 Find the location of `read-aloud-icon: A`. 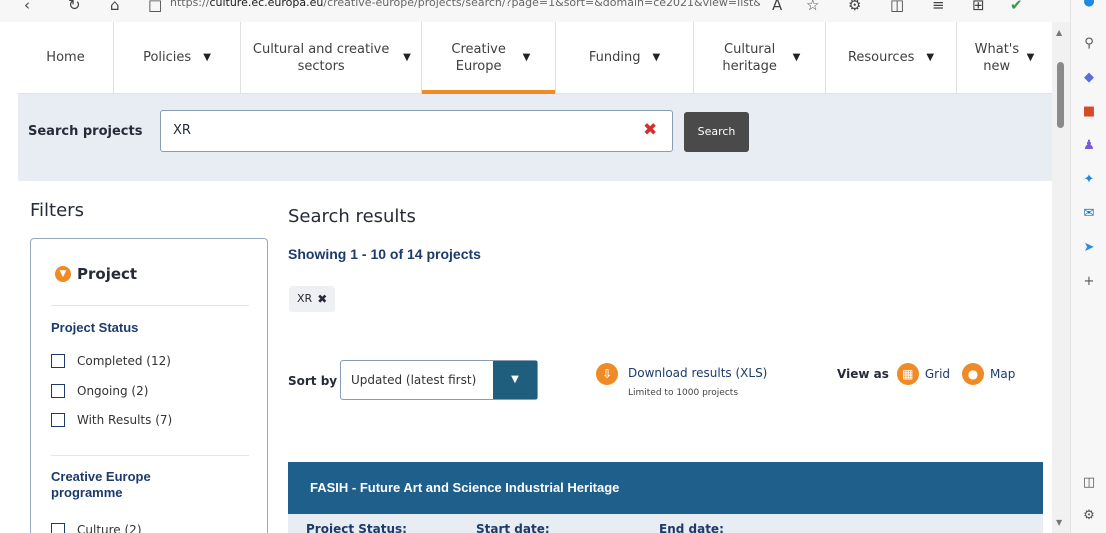

read-aloud-icon: A is located at coordinates (777, 7).